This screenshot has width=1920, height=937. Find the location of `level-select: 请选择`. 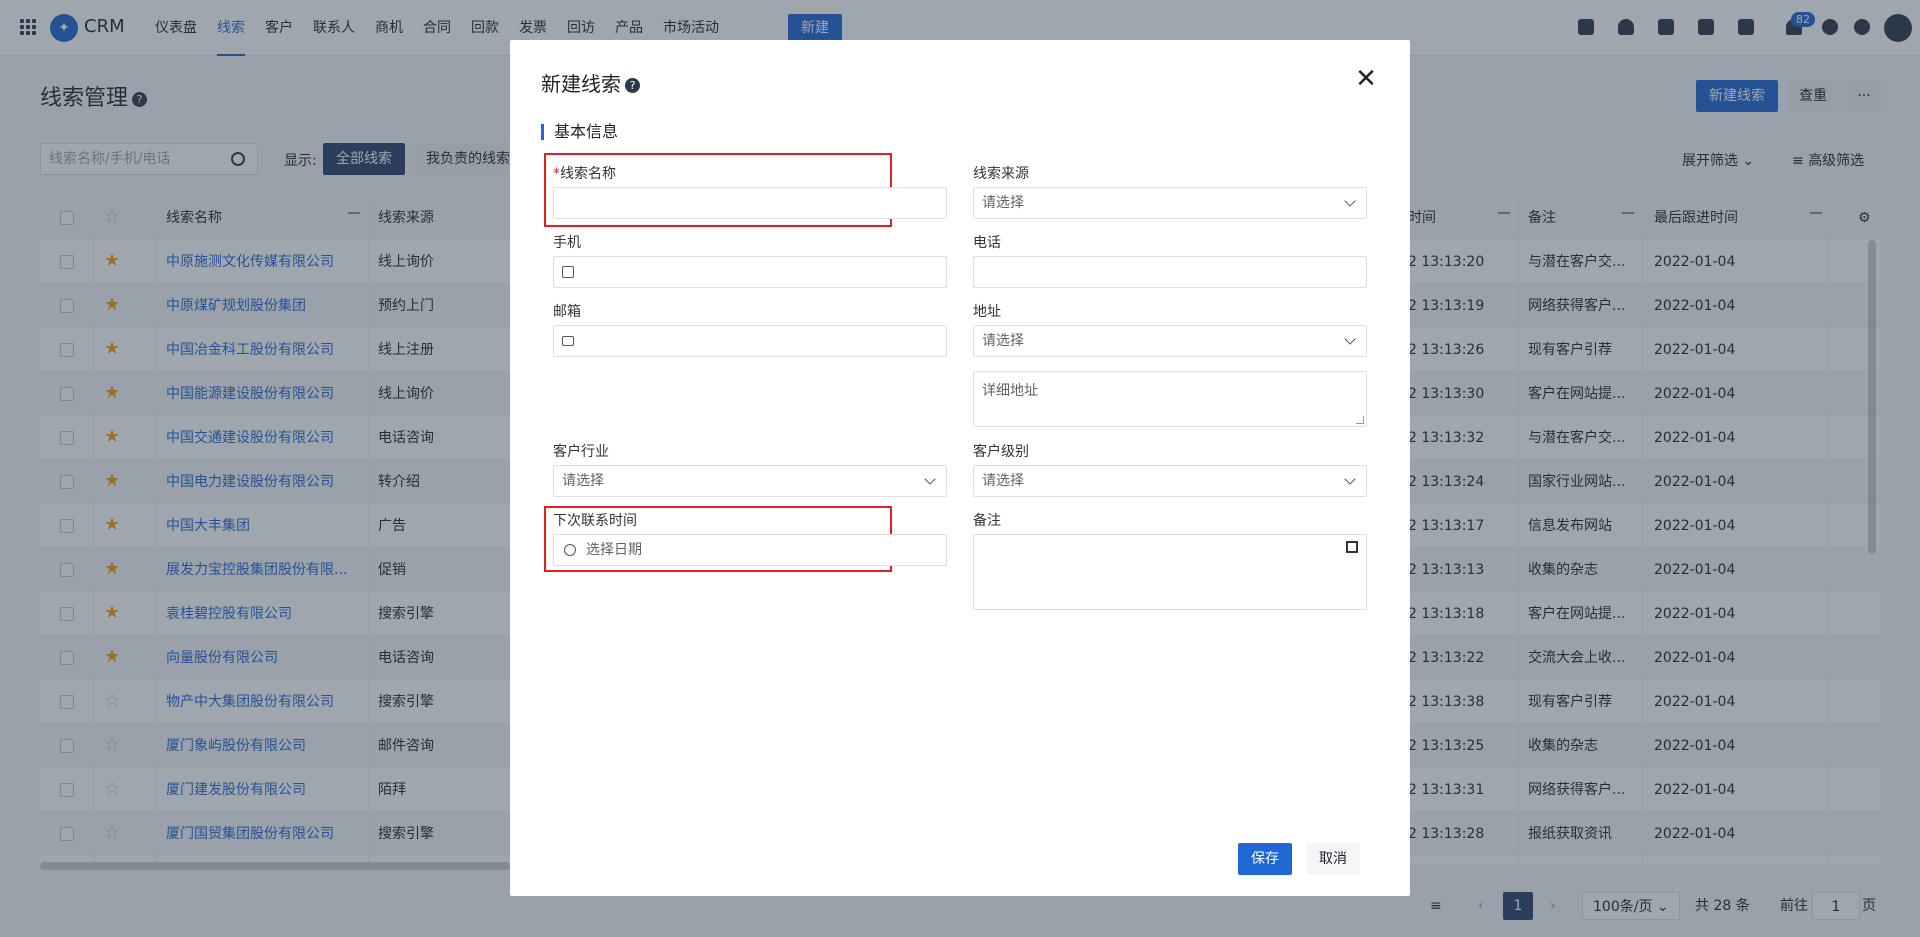

level-select: 请选择 is located at coordinates (1170, 481).